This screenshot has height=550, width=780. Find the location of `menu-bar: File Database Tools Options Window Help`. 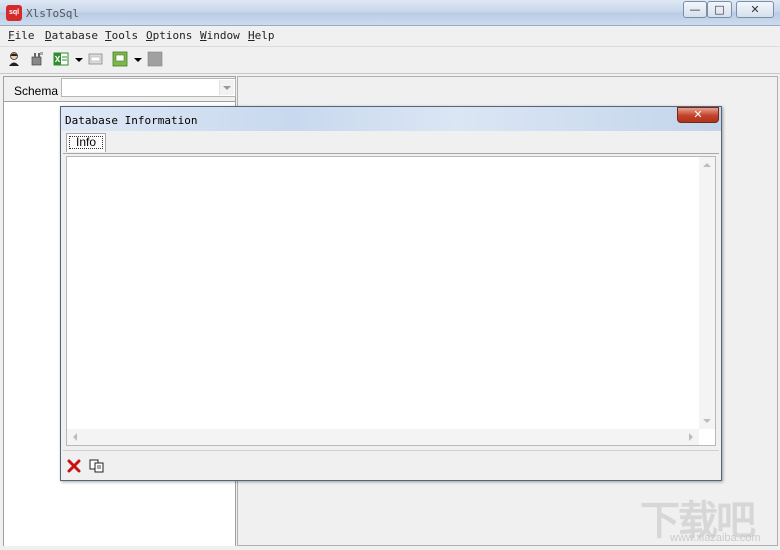

menu-bar: File Database Tools Options Window Help is located at coordinates (390, 36).